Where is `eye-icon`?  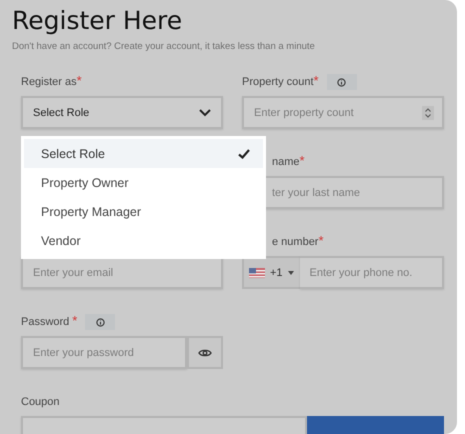 eye-icon is located at coordinates (205, 353).